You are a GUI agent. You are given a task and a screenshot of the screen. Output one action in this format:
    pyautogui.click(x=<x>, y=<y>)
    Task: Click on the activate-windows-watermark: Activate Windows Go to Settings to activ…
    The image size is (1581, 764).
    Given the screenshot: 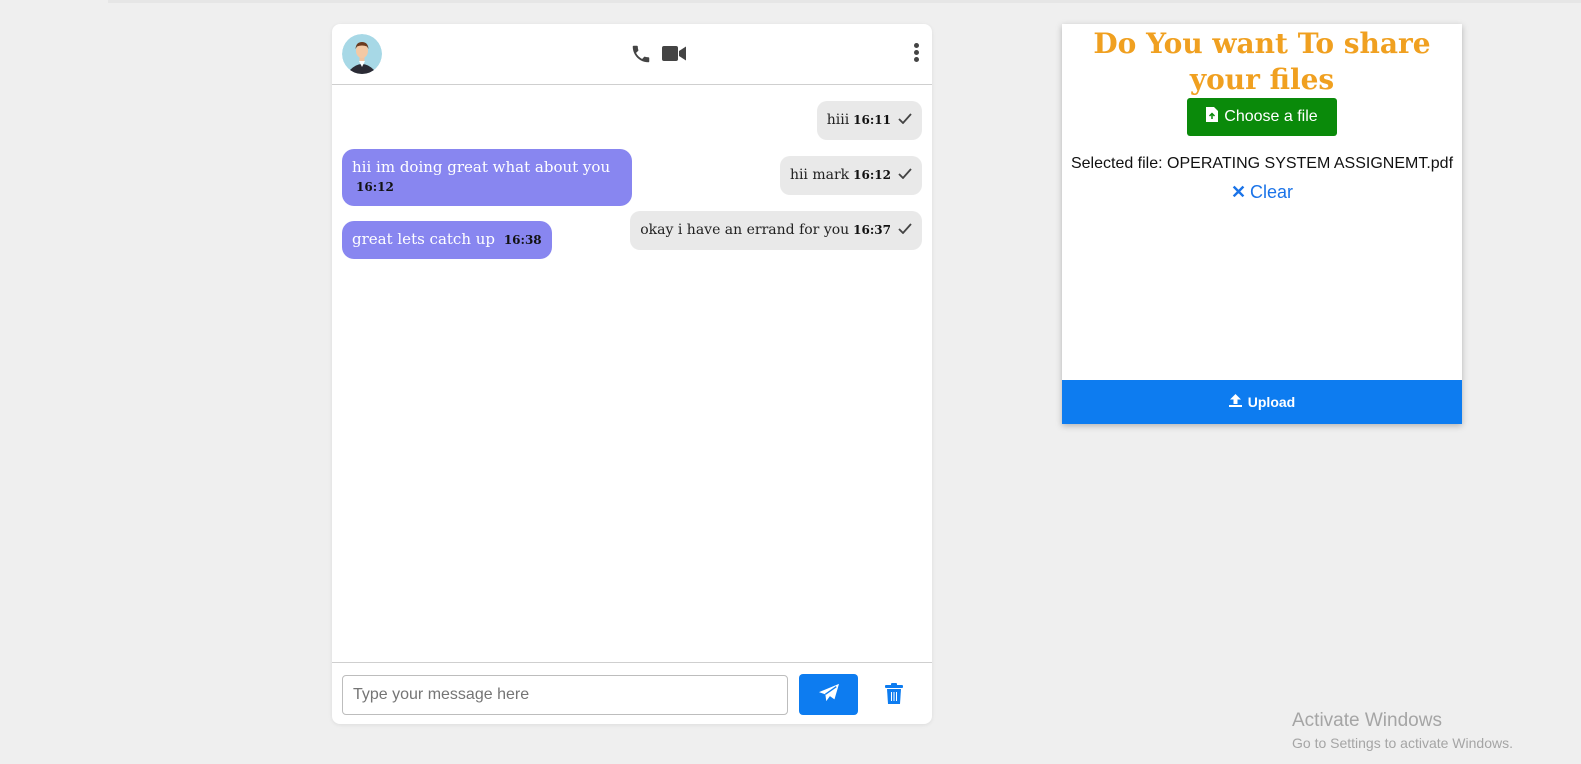 What is the action you would take?
    pyautogui.click(x=1402, y=732)
    